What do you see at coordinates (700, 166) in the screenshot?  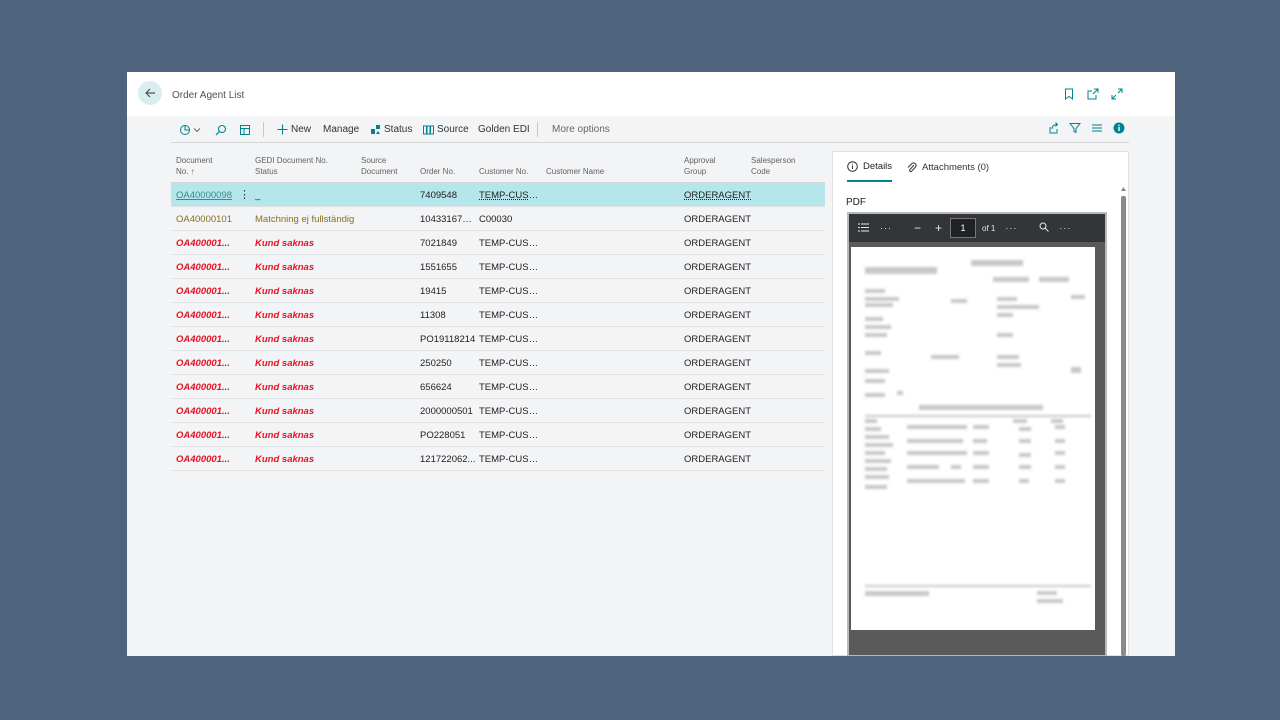 I see `column-approval-group: Approval Group` at bounding box center [700, 166].